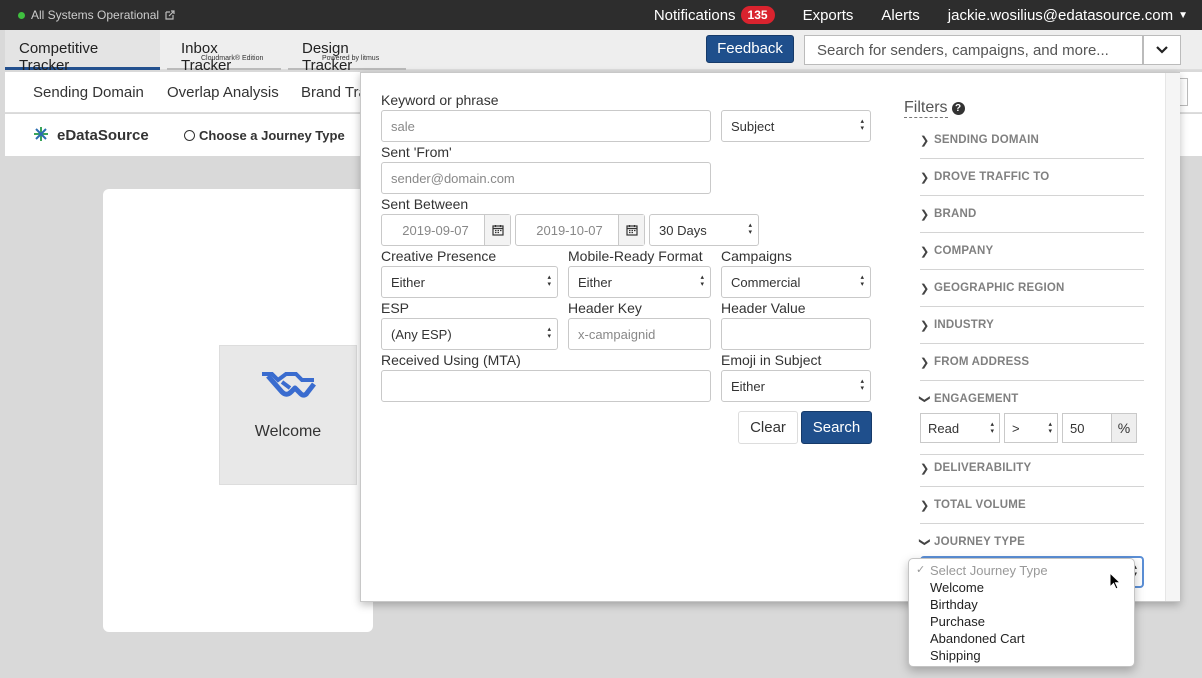 This screenshot has width=1202, height=678. Describe the element at coordinates (926, 108) in the screenshot. I see `filters-label: Filters` at that location.